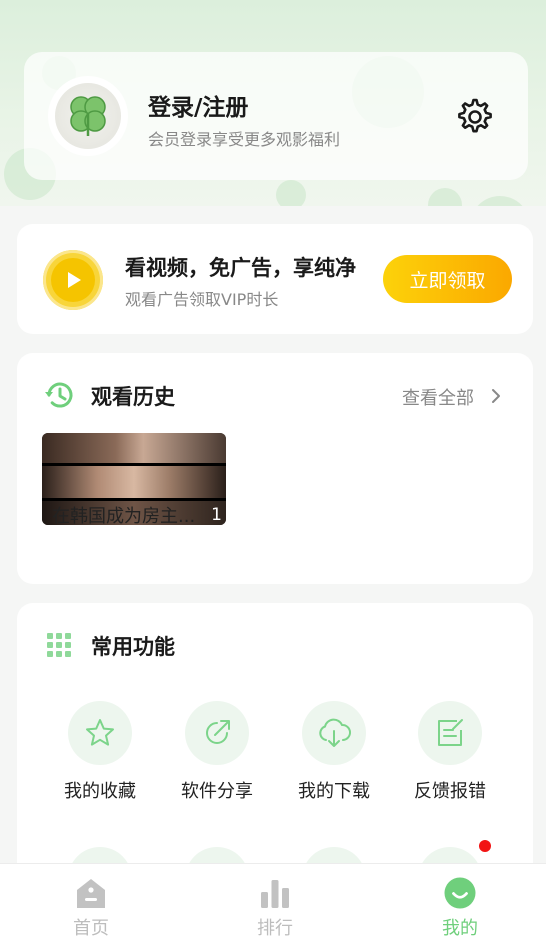 The width and height of the screenshot is (546, 943). I want to click on tab-home: 首页, so click(91, 908).